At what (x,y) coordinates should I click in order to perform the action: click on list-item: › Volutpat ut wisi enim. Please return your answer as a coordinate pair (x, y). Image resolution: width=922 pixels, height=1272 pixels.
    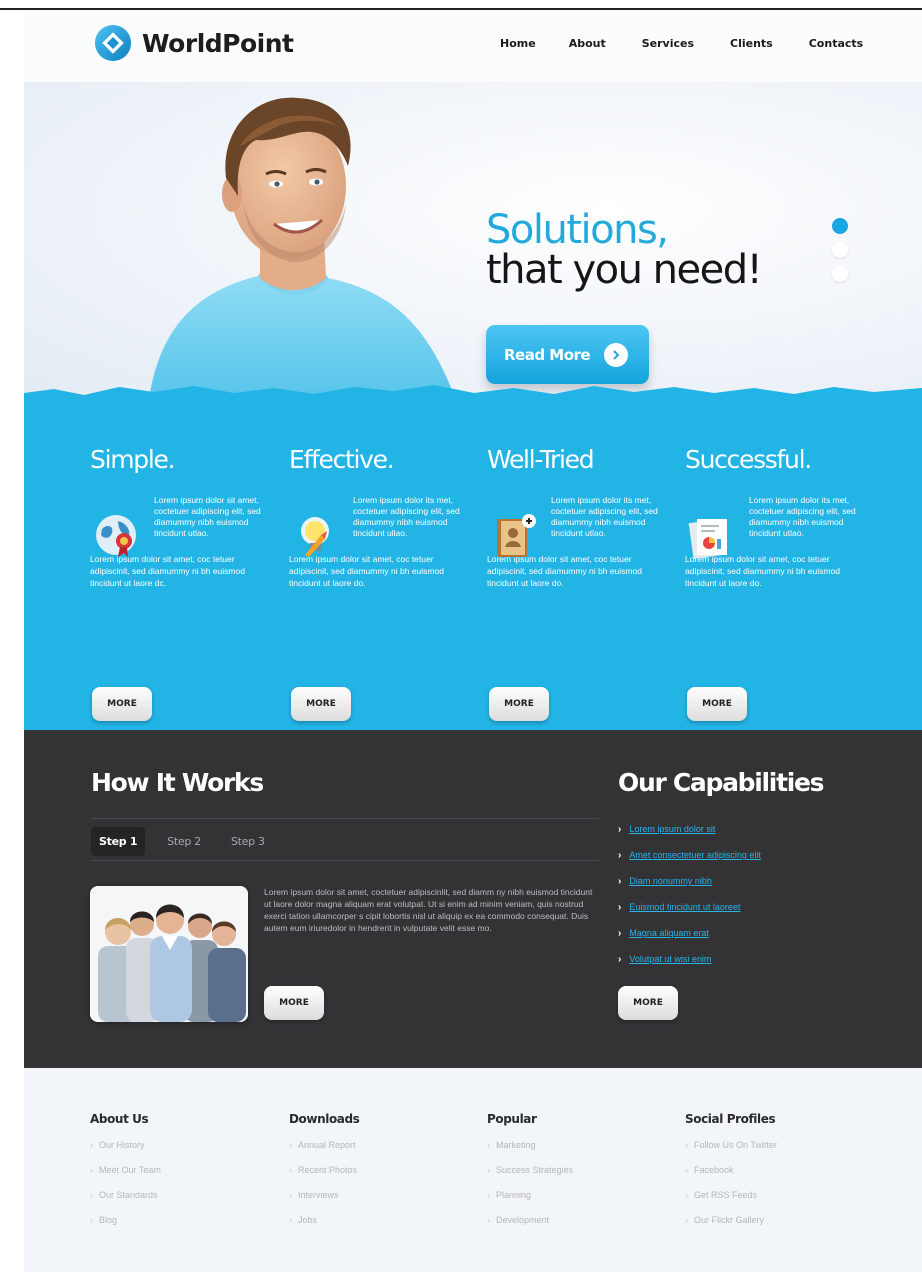
    Looking at the image, I should click on (689, 959).